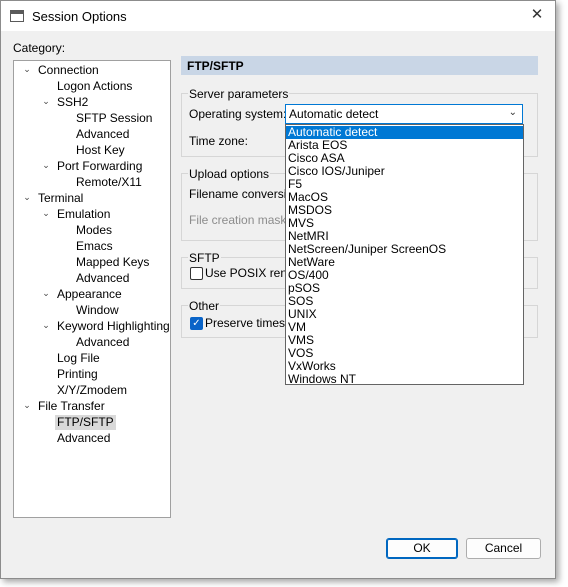  What do you see at coordinates (404, 114) in the screenshot?
I see `operating-system-select: Automatic detect ⌄` at bounding box center [404, 114].